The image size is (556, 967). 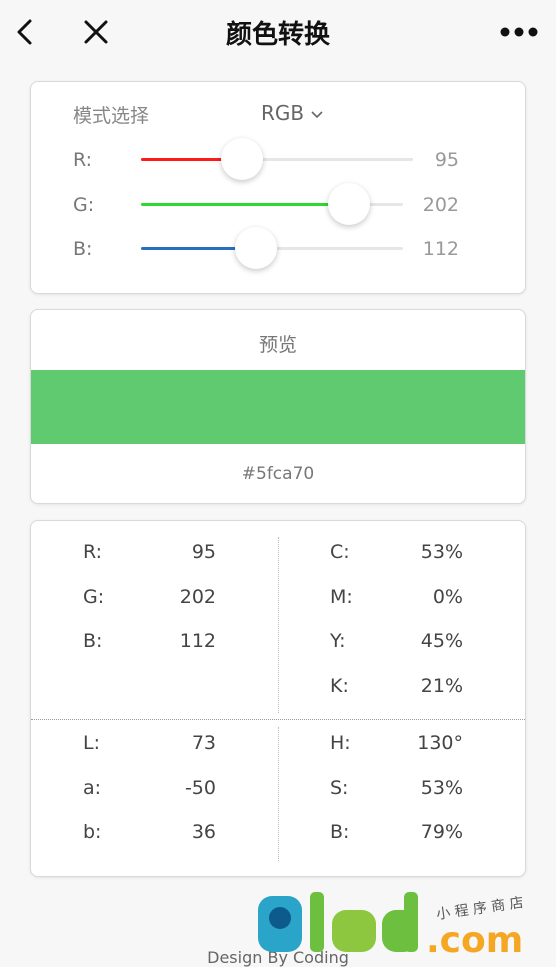 What do you see at coordinates (340, 743) in the screenshot?
I see `hsb-h-key: H:` at bounding box center [340, 743].